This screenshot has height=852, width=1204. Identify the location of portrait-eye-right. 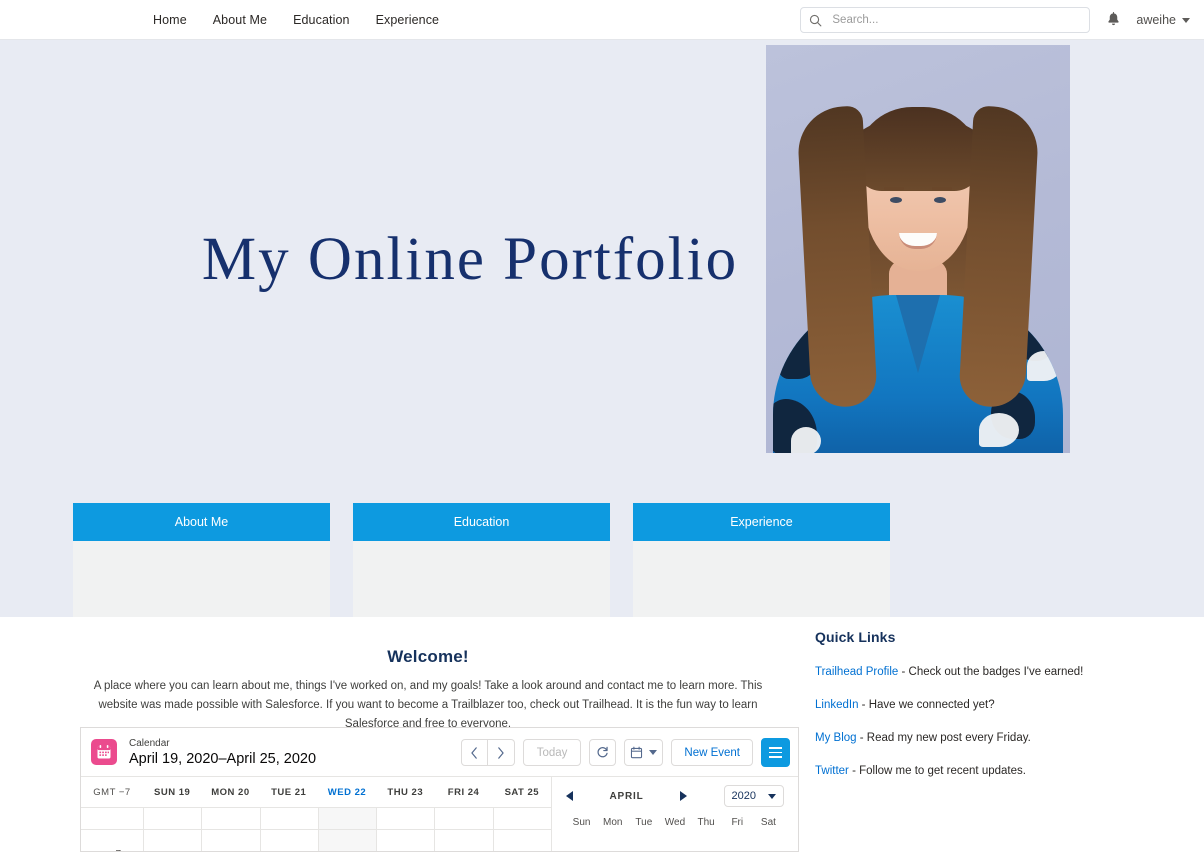
(940, 200).